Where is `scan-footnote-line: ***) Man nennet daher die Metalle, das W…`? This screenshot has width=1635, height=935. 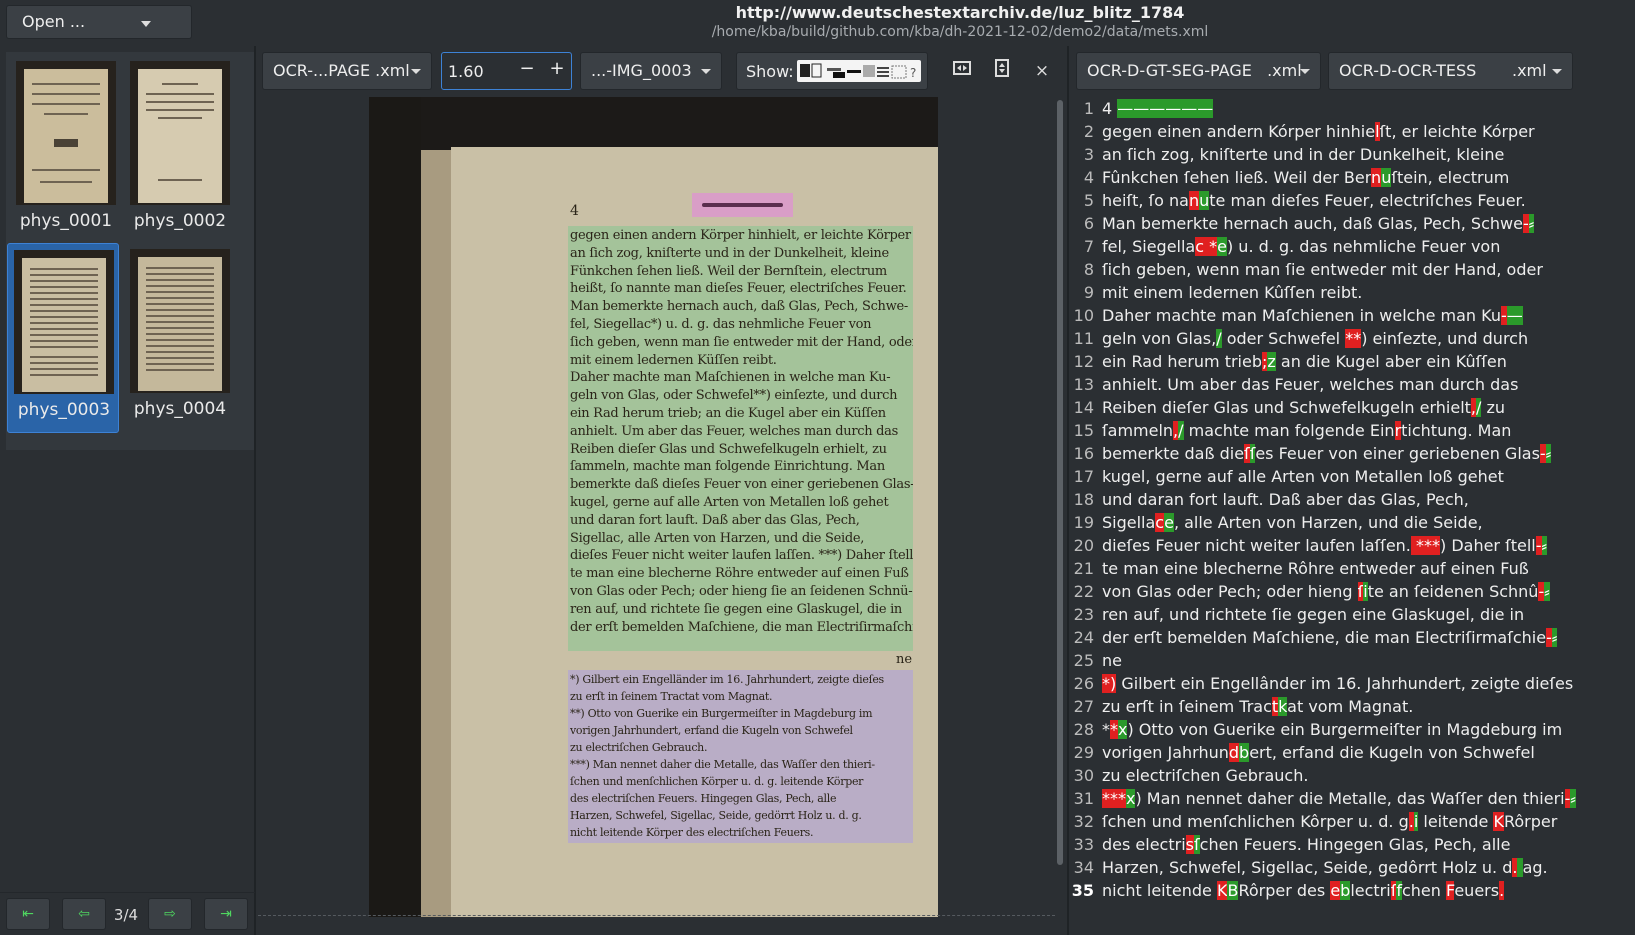 scan-footnote-line: ***) Man nennet daher die Metalle, das W… is located at coordinates (741, 765).